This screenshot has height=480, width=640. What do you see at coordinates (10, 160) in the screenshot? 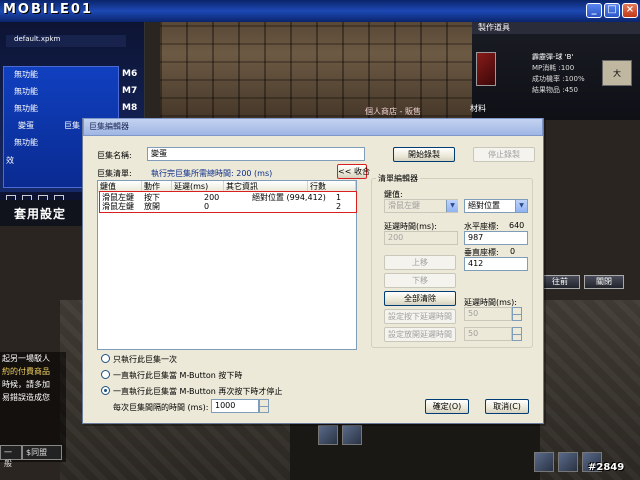
I see `macro-key-item-partial: 效` at bounding box center [10, 160].